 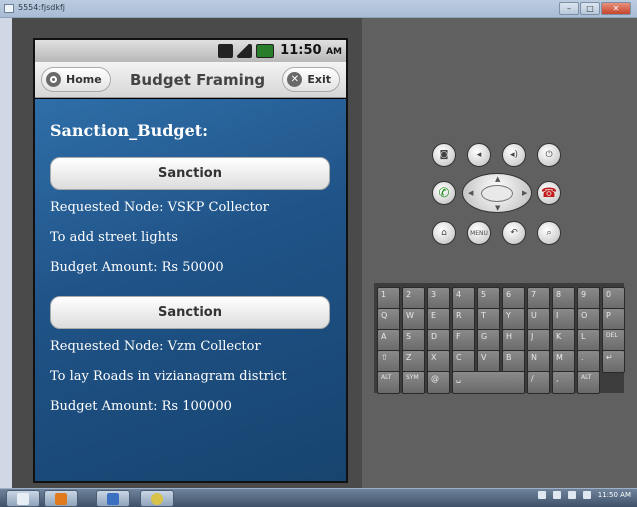 What do you see at coordinates (586, 495) in the screenshot?
I see `volume-icon` at bounding box center [586, 495].